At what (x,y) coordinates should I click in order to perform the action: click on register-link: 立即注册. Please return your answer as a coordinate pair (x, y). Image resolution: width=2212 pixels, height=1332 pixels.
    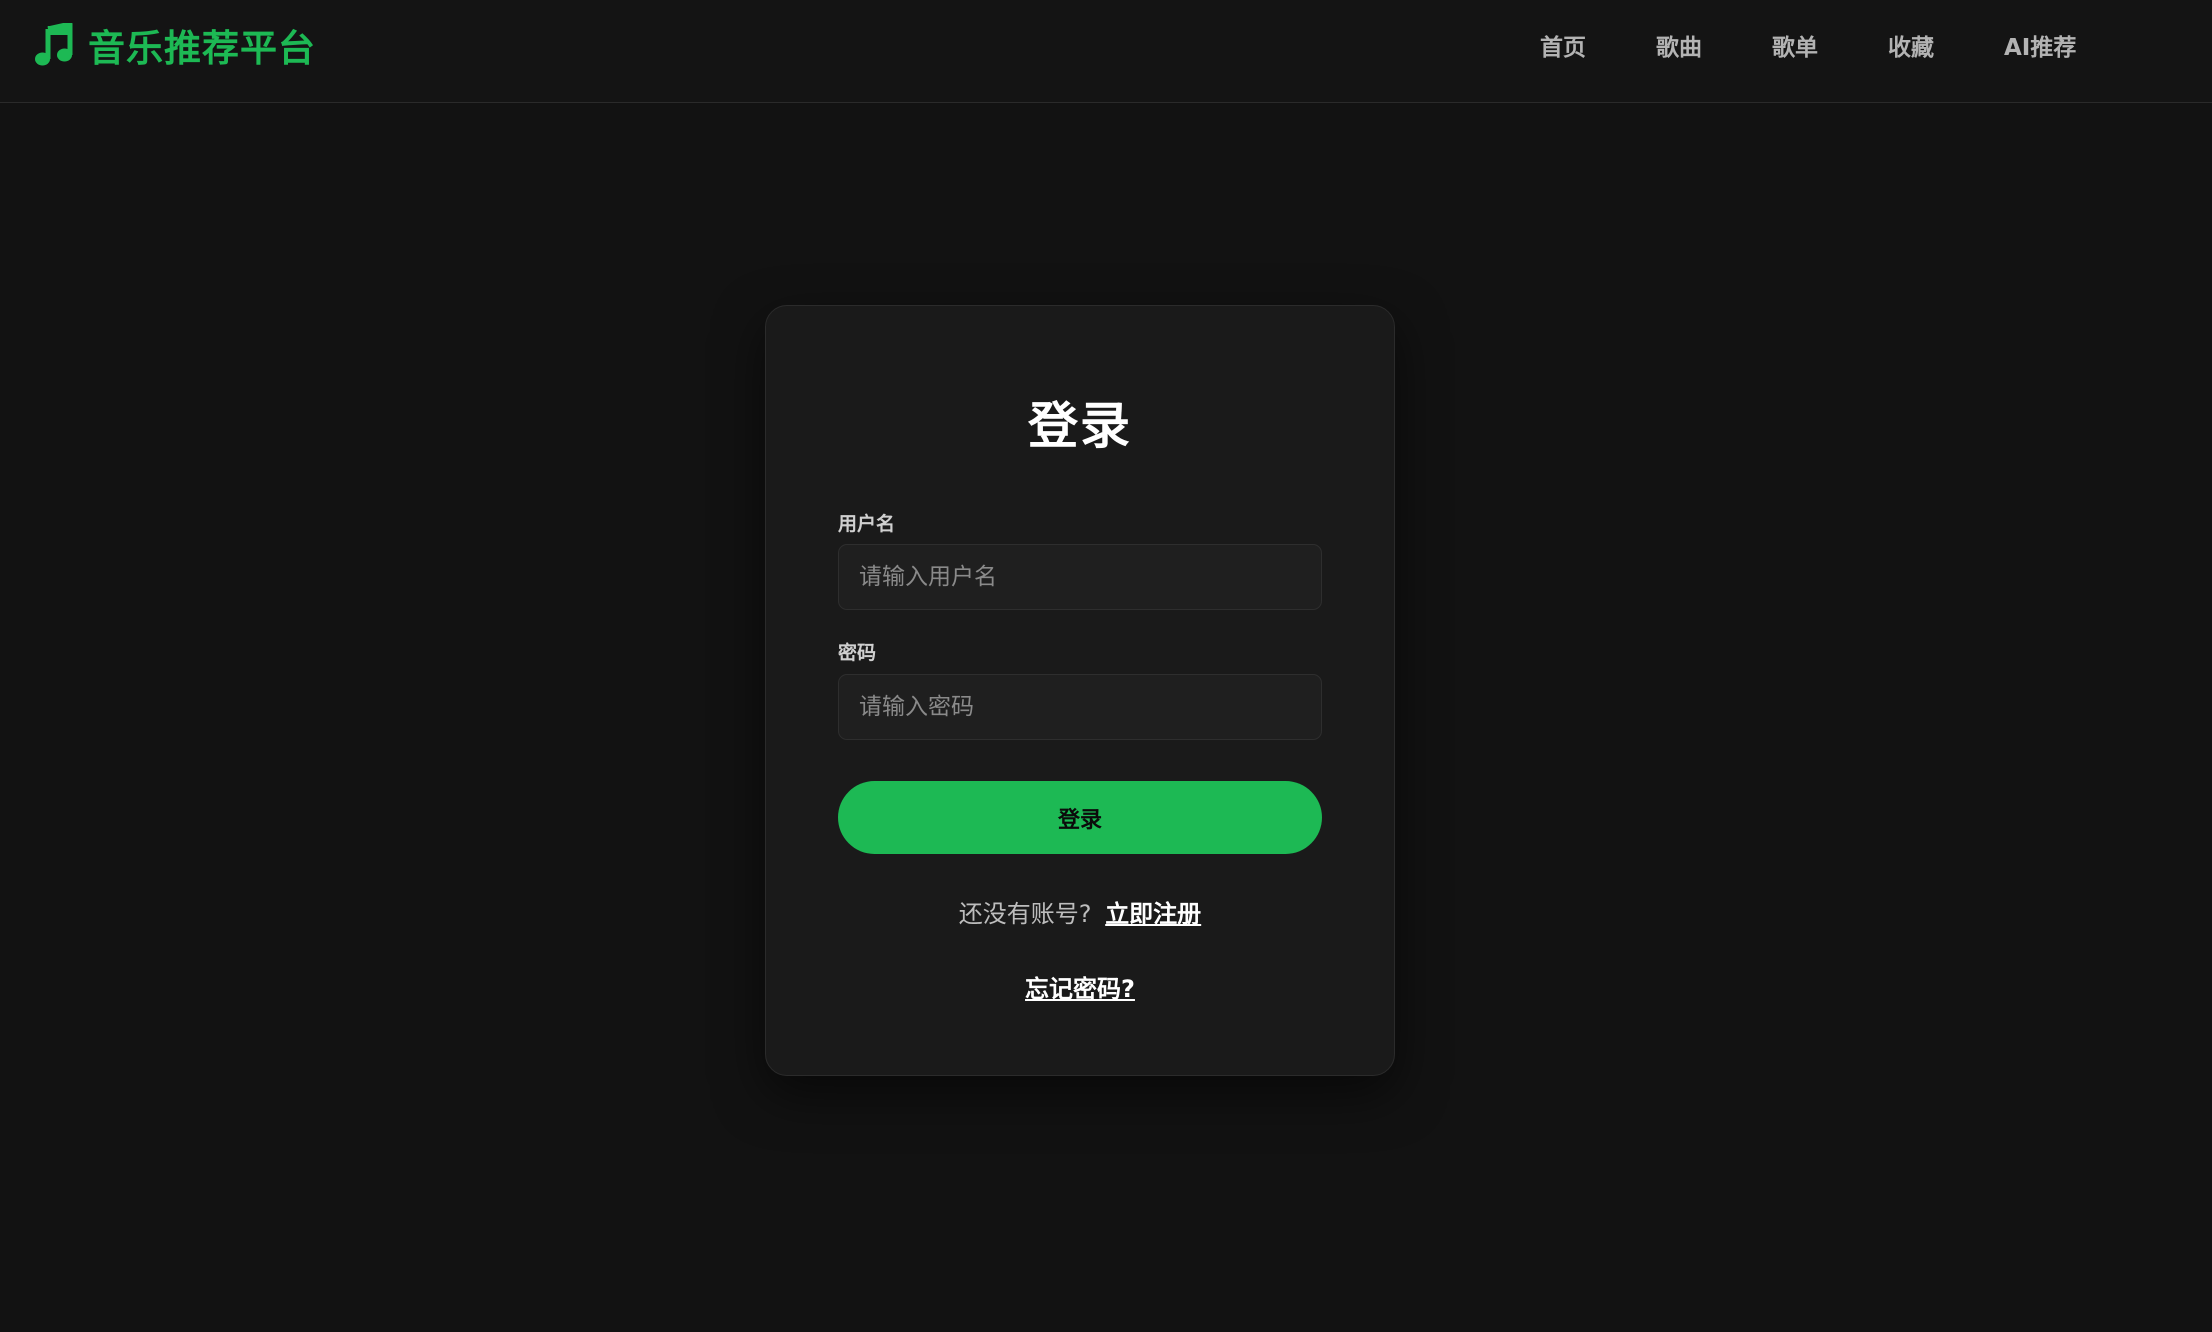
    Looking at the image, I should click on (1153, 914).